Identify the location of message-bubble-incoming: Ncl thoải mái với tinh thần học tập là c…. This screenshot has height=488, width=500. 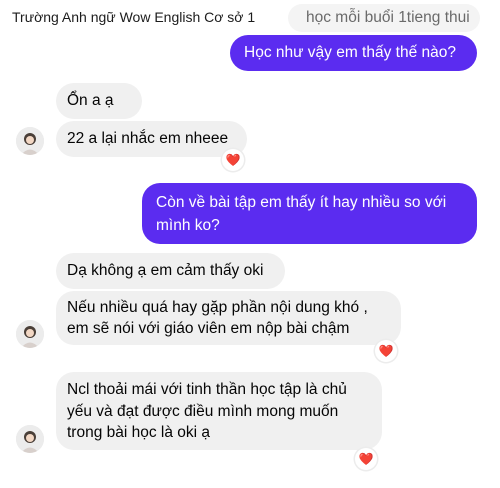
(219, 411).